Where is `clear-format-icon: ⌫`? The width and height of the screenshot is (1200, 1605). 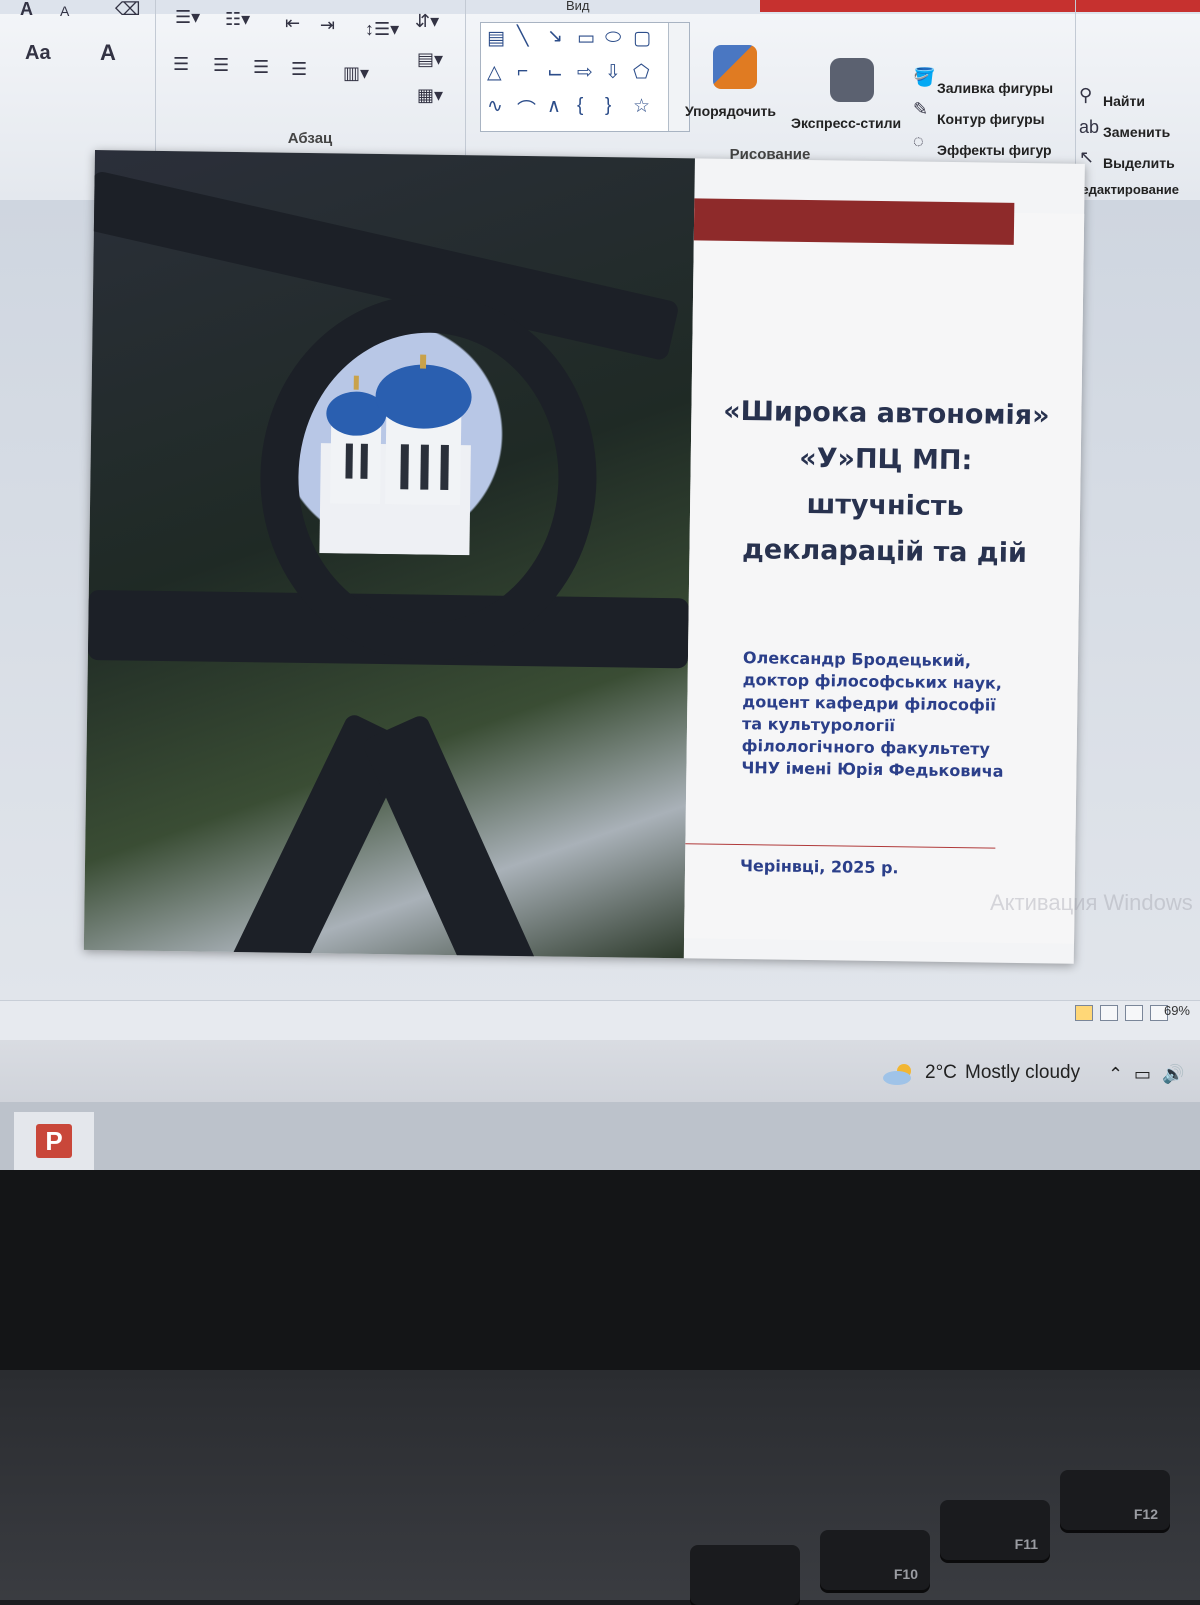
clear-format-icon: ⌫ is located at coordinates (127, 9).